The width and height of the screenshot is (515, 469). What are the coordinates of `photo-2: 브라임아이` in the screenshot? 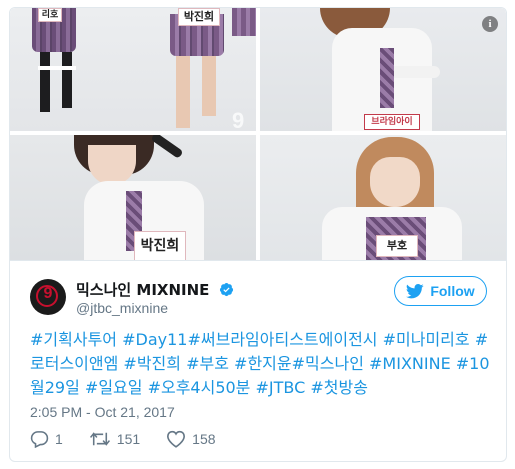 It's located at (383, 69).